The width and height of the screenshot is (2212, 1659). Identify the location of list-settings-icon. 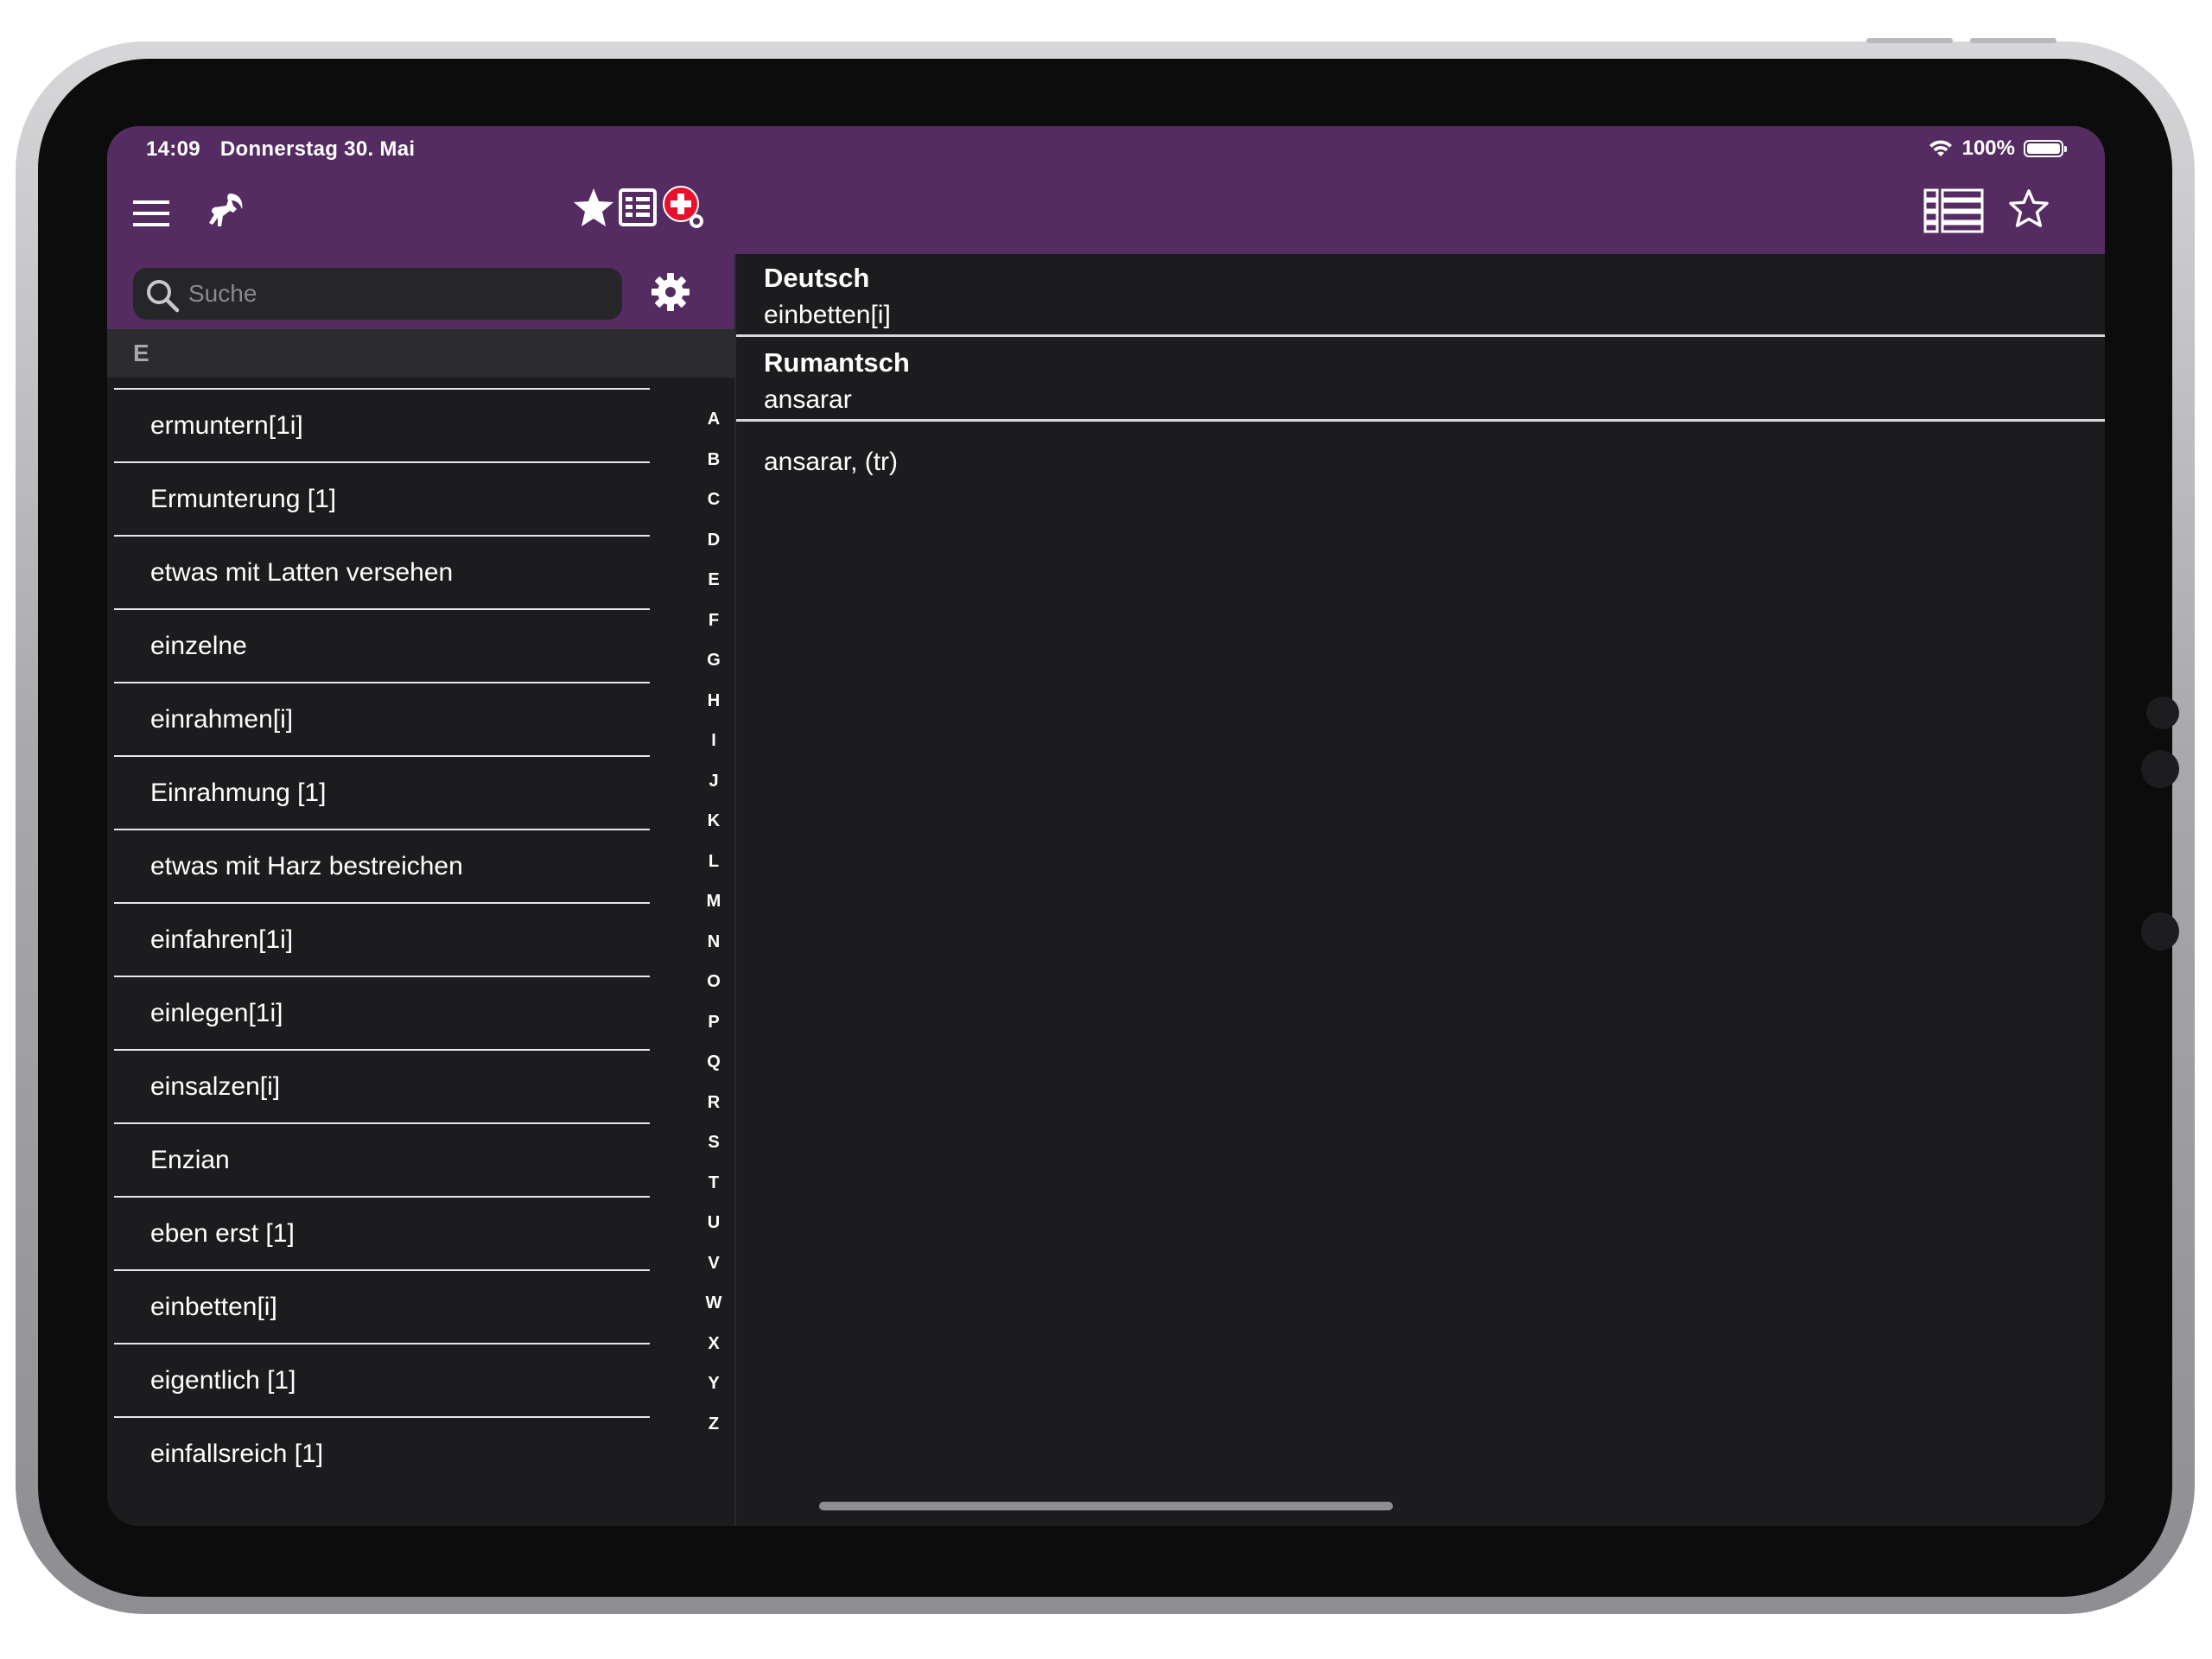
(638, 209).